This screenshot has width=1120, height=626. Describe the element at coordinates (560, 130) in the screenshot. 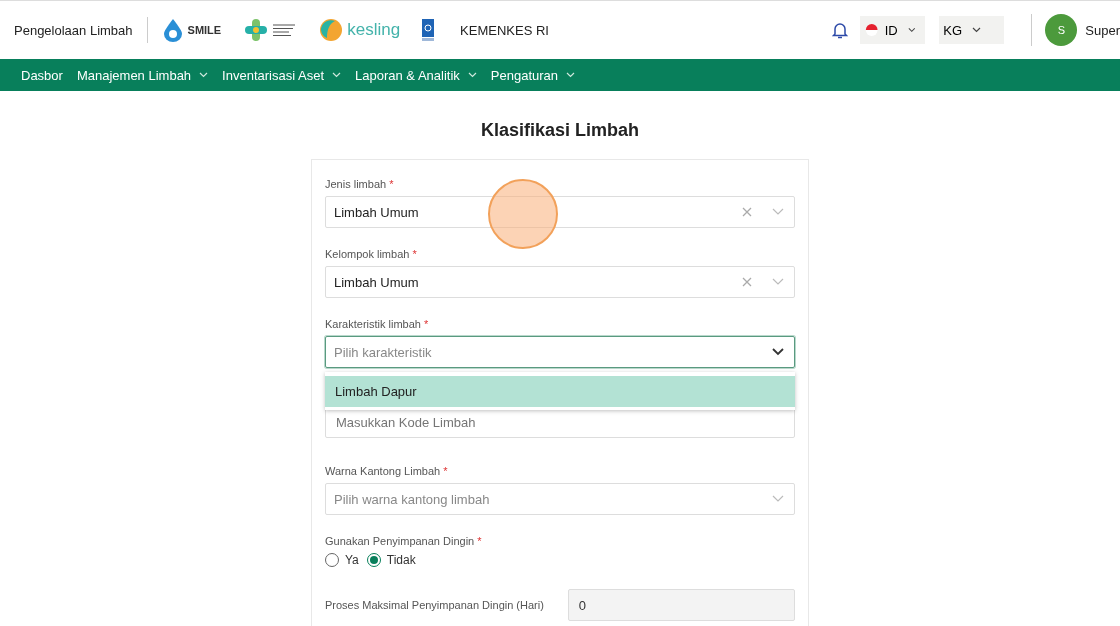

I see `page-title: Klasifikasi Limbah` at that location.